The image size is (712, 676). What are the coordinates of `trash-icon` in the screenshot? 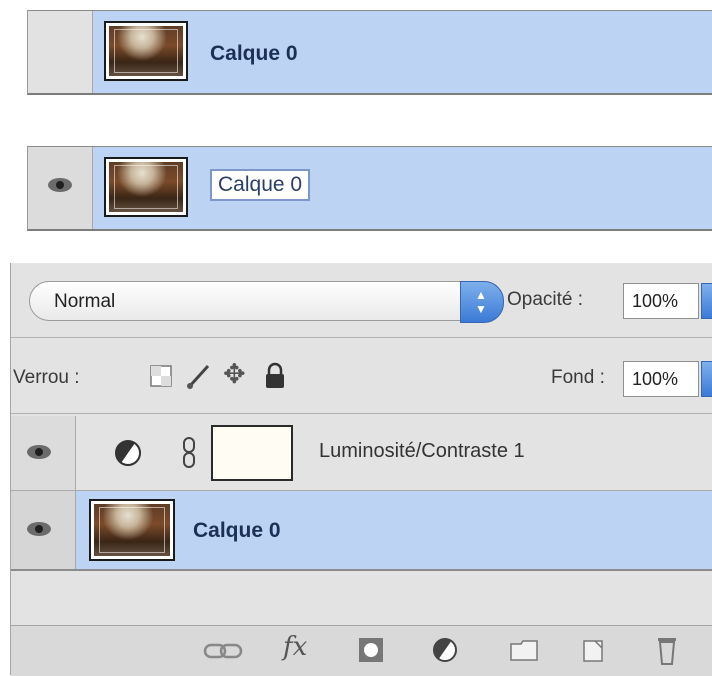 It's located at (667, 650).